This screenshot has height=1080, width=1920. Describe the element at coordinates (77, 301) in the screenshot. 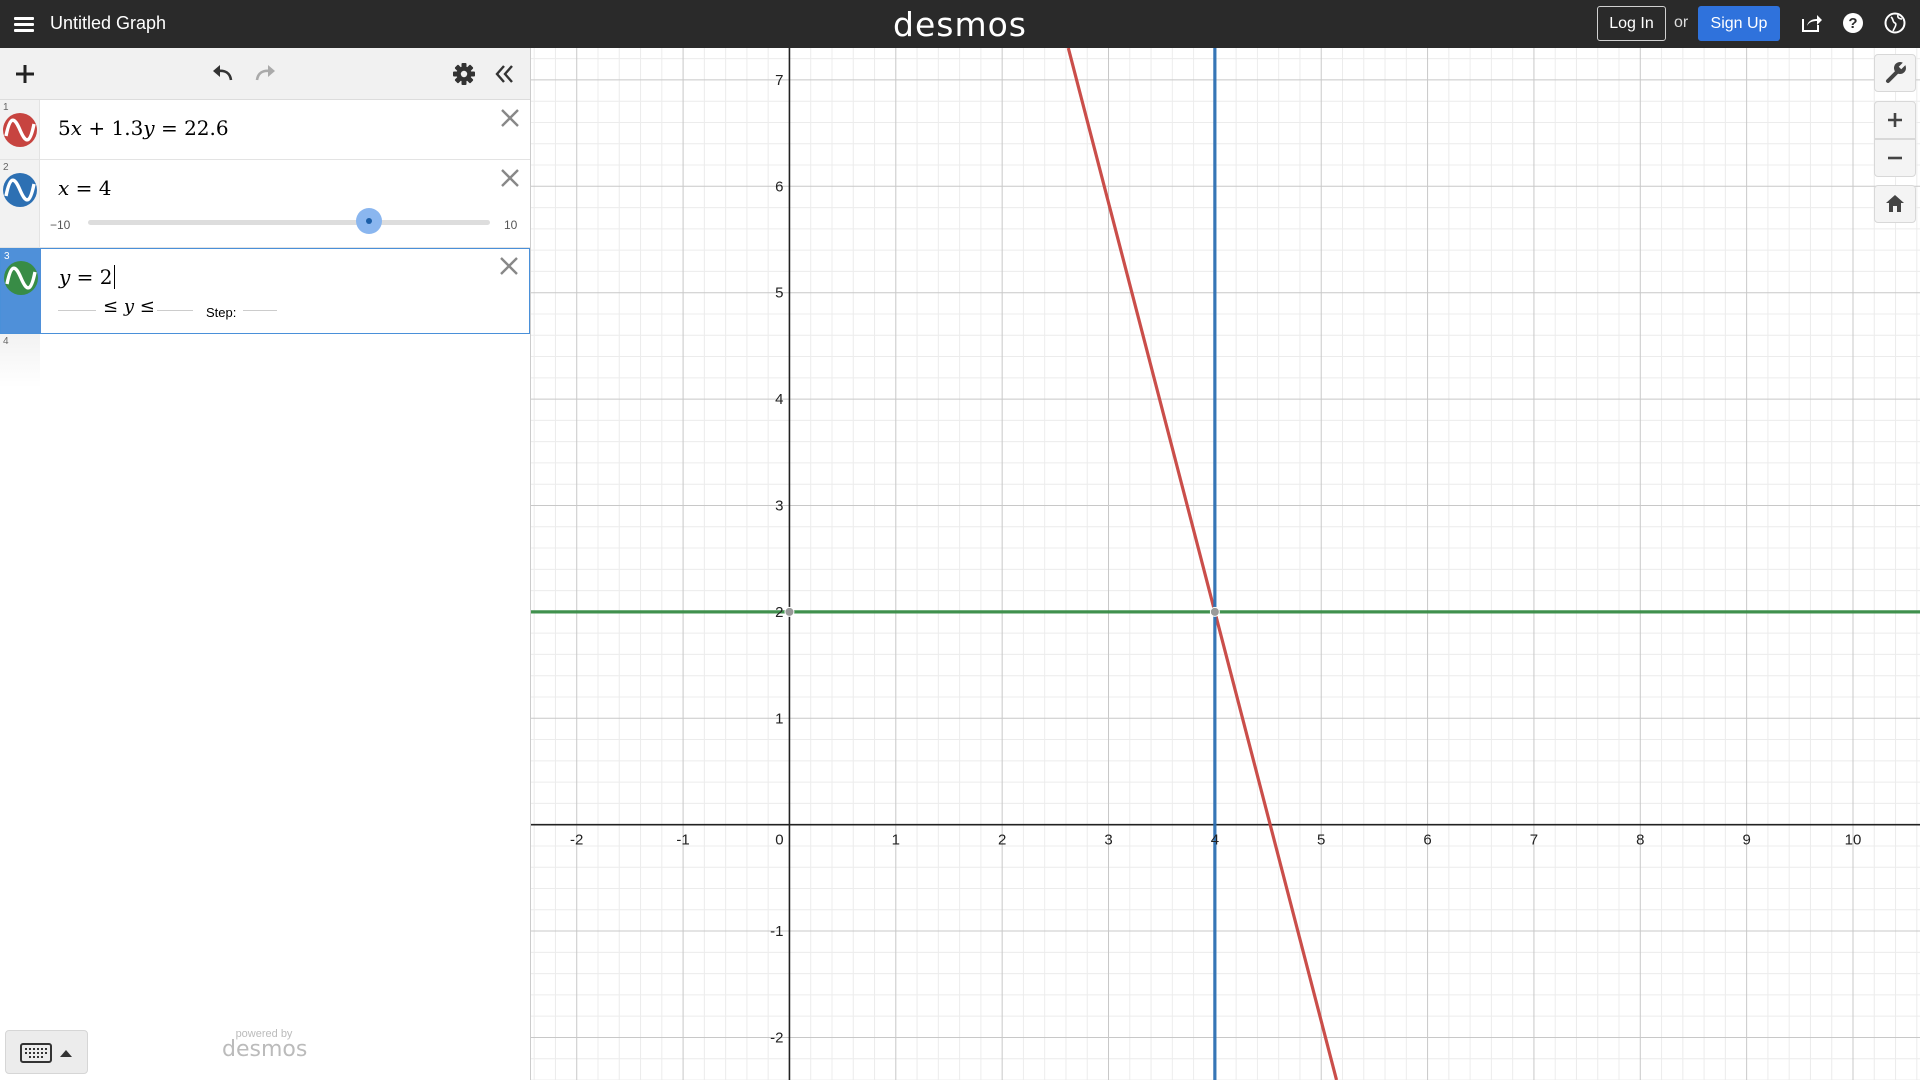

I see `range-min-input` at that location.